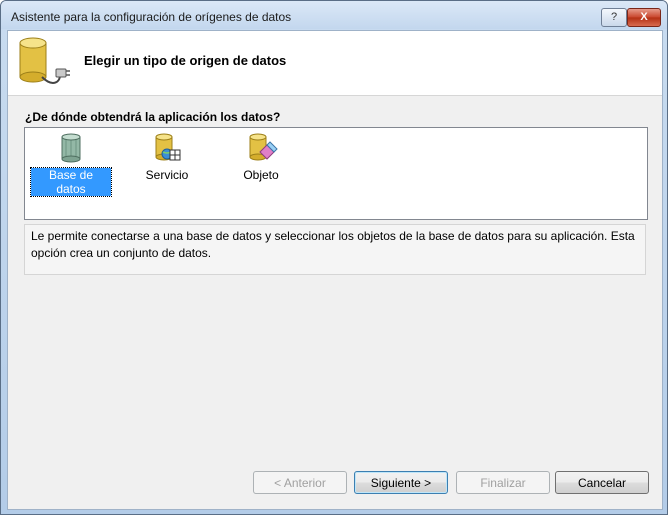 The image size is (668, 515). Describe the element at coordinates (261, 175) in the screenshot. I see `choice-label: Objeto` at that location.